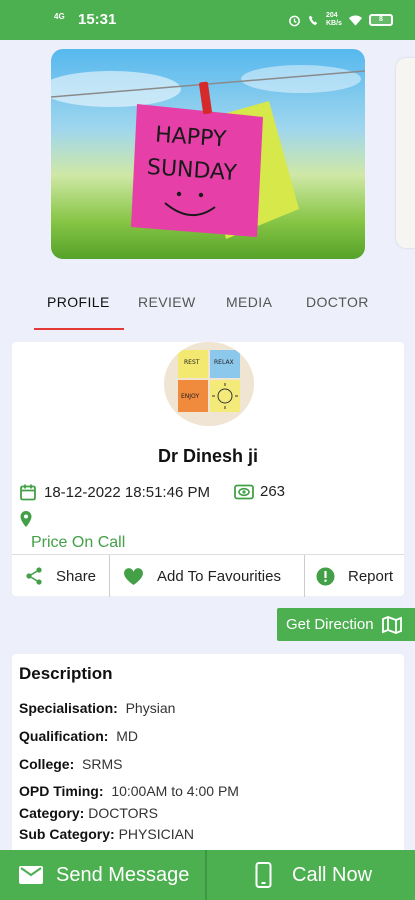 This screenshot has height=900, width=415. I want to click on action-bar: Share Add To Favourities Report, so click(208, 575).